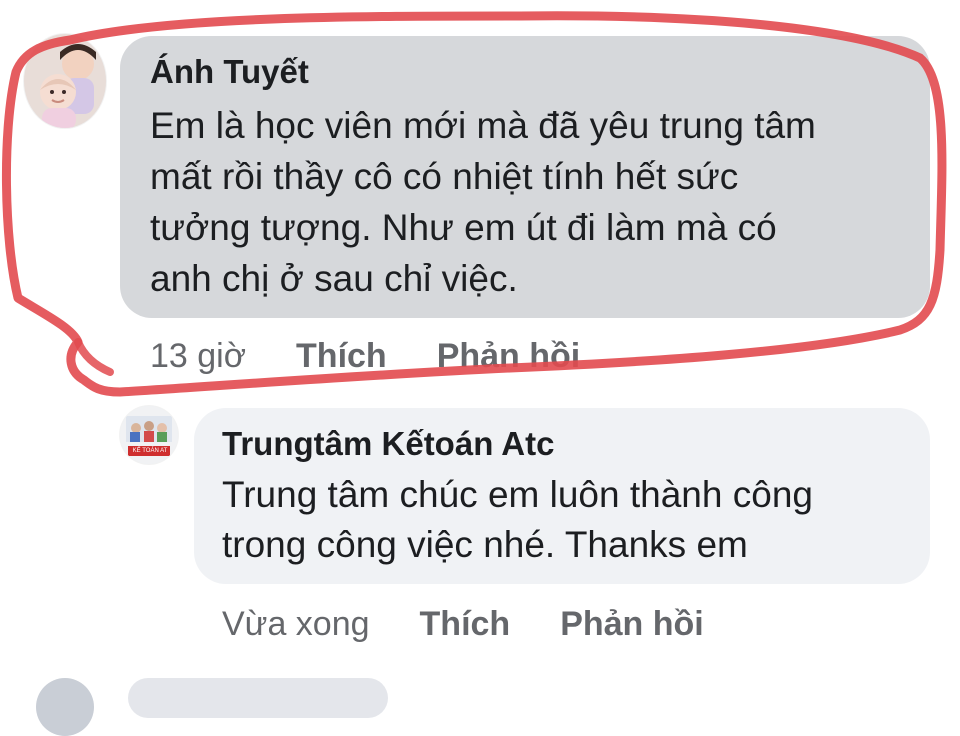 This screenshot has height=736, width=960. What do you see at coordinates (562, 444) in the screenshot?
I see `comment-author-name: Trungtâm Kếtoán Atc` at bounding box center [562, 444].